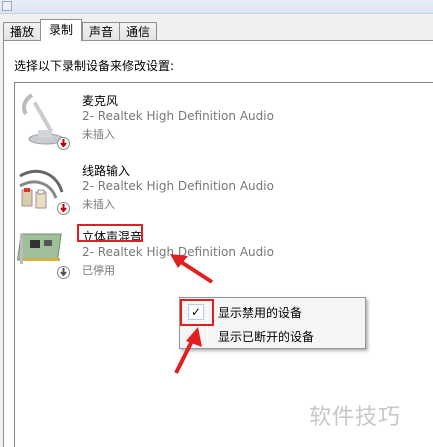 The height and width of the screenshot is (447, 433). I want to click on watermark: 软件技巧, so click(355, 417).